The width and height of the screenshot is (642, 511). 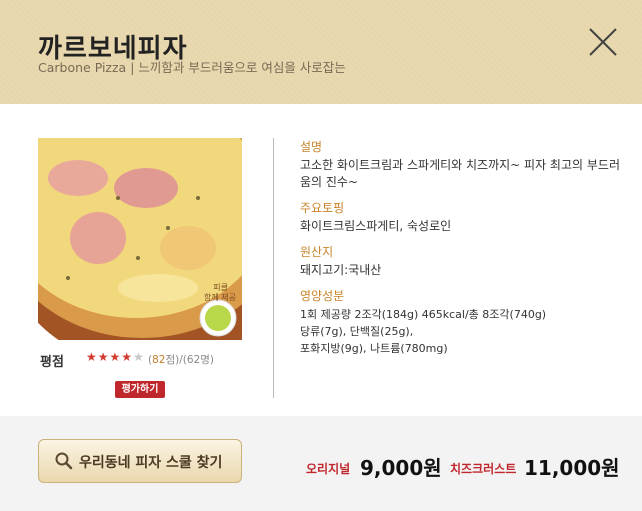 What do you see at coordinates (460, 173) in the screenshot?
I see `desc-text: 고소한 화이트크림과 스파게티와 치즈까지~ 피자 최고의 부드러움의 진수~` at bounding box center [460, 173].